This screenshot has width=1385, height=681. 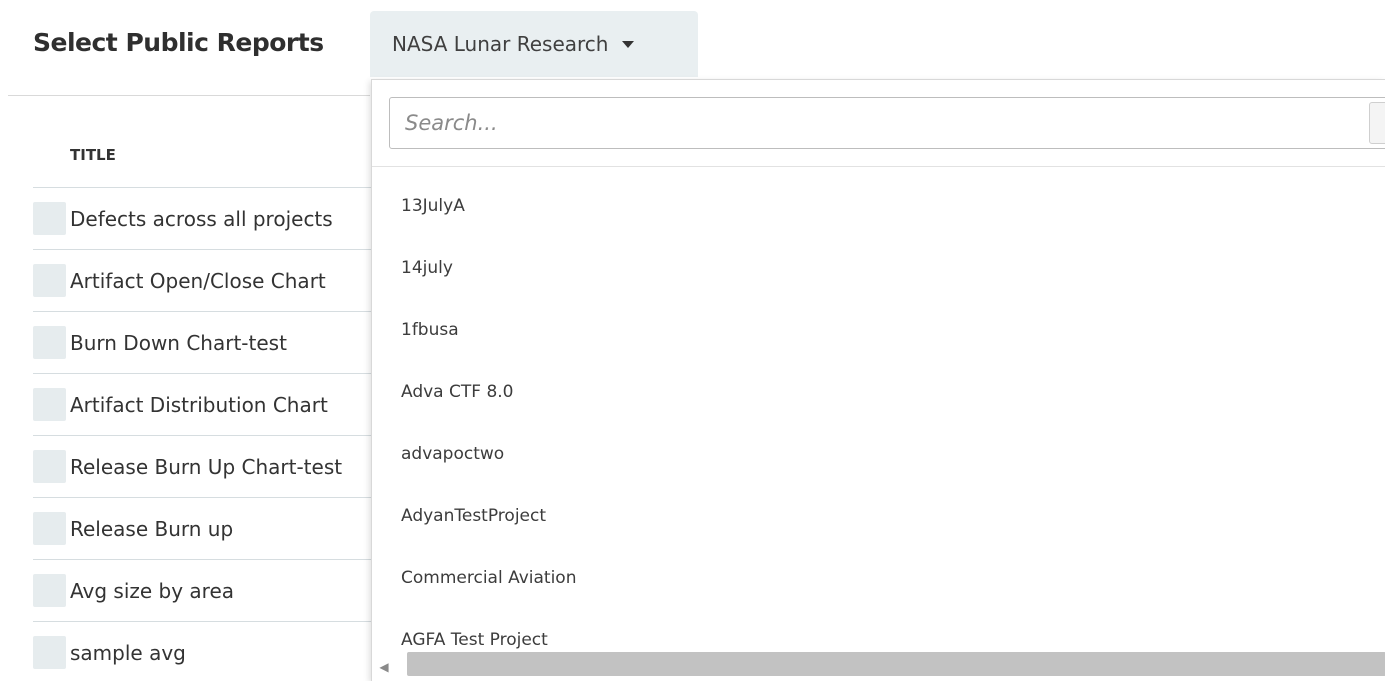 What do you see at coordinates (178, 42) in the screenshot?
I see `page-title: Select Public Reports` at bounding box center [178, 42].